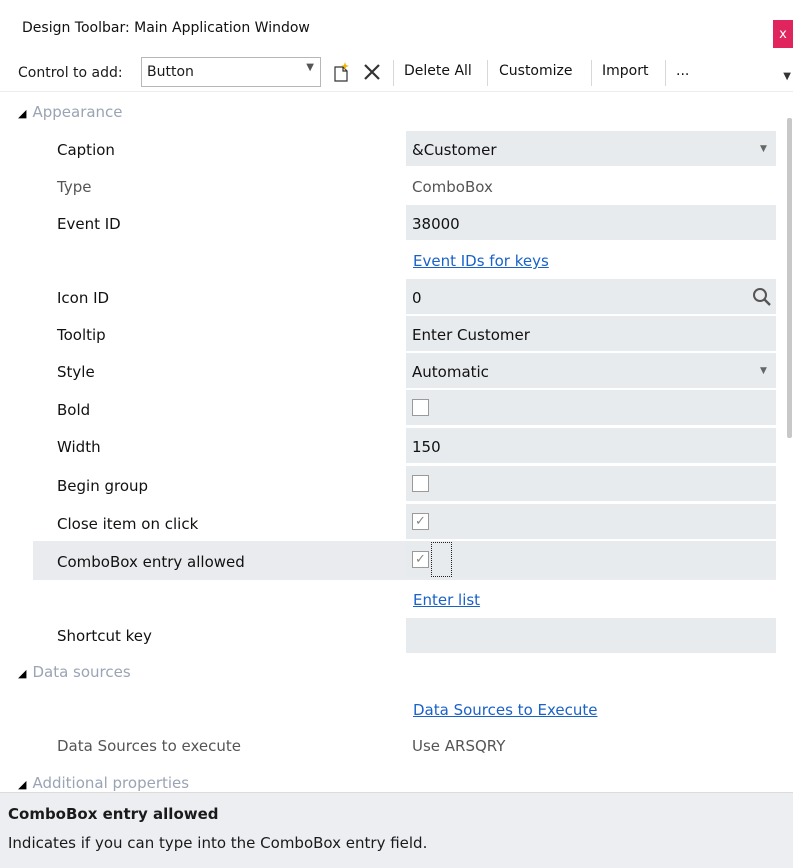 Image resolution: width=793 pixels, height=868 pixels. What do you see at coordinates (446, 600) in the screenshot?
I see `enter-list-link: Enter list` at bounding box center [446, 600].